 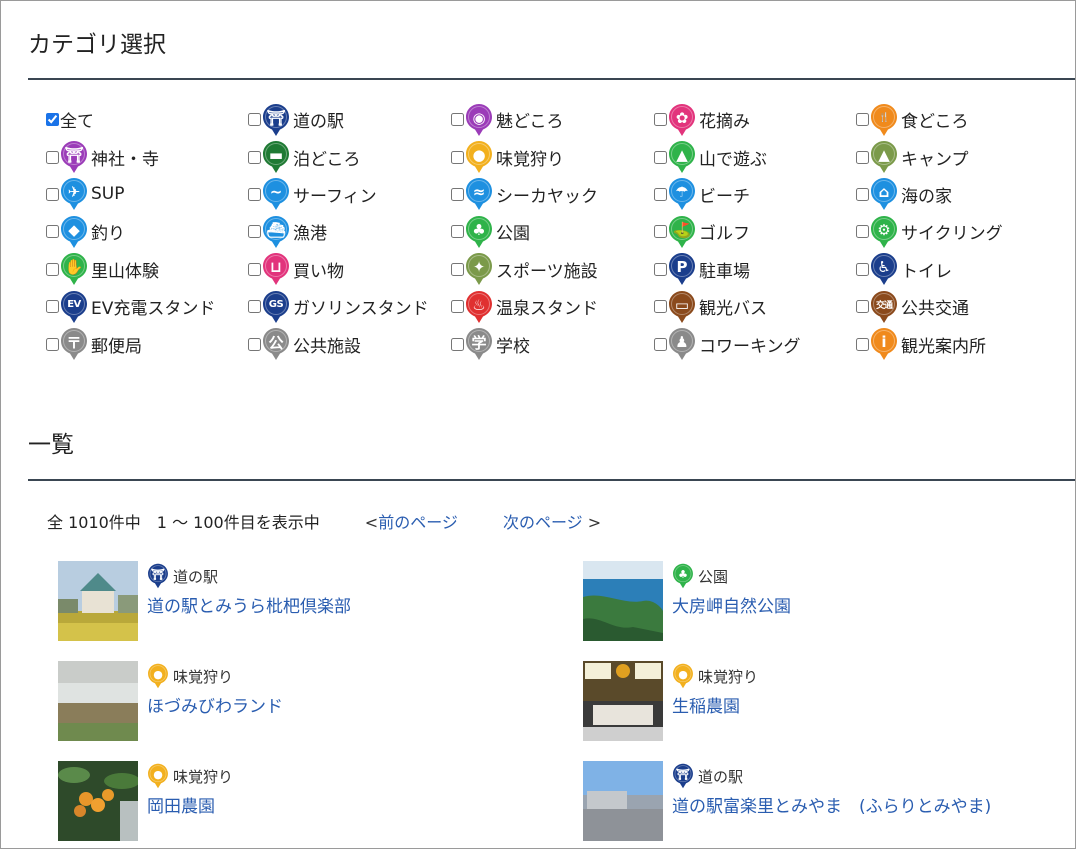 What do you see at coordinates (733, 159) in the screenshot?
I see `category-label: 山で遊ぶ` at bounding box center [733, 159].